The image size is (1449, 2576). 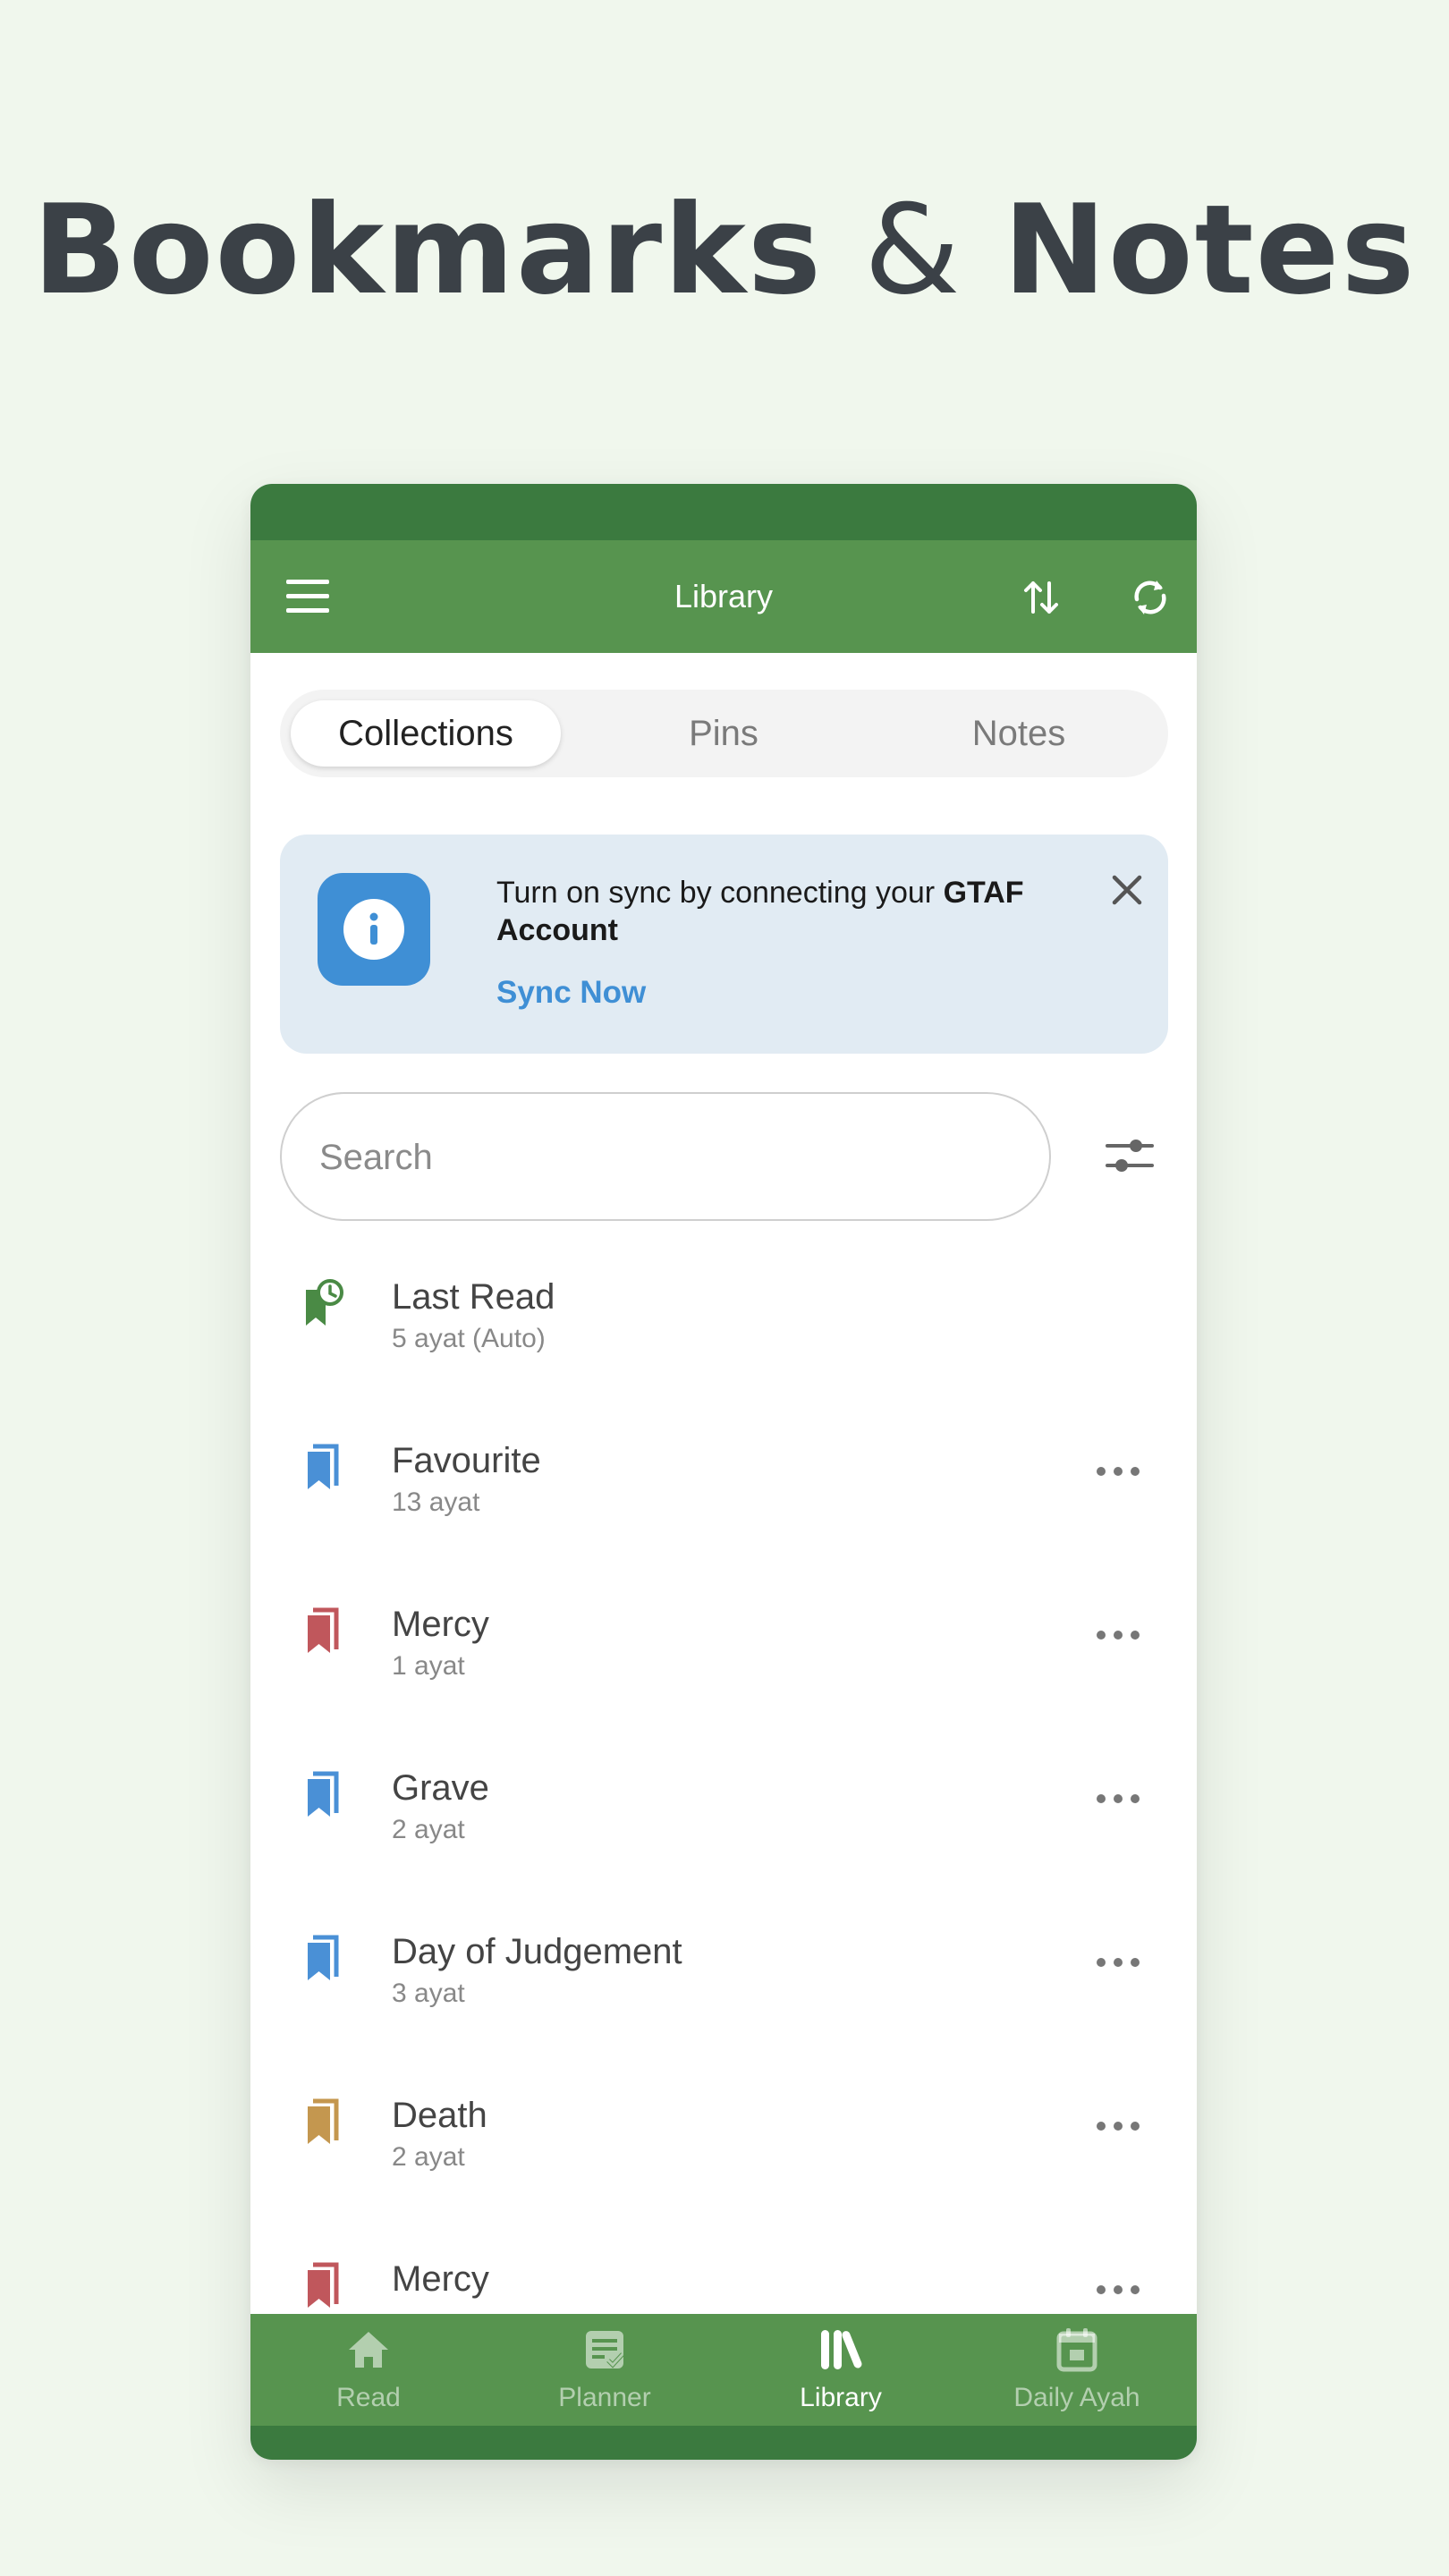 I want to click on tab-pins: Pins, so click(x=724, y=733).